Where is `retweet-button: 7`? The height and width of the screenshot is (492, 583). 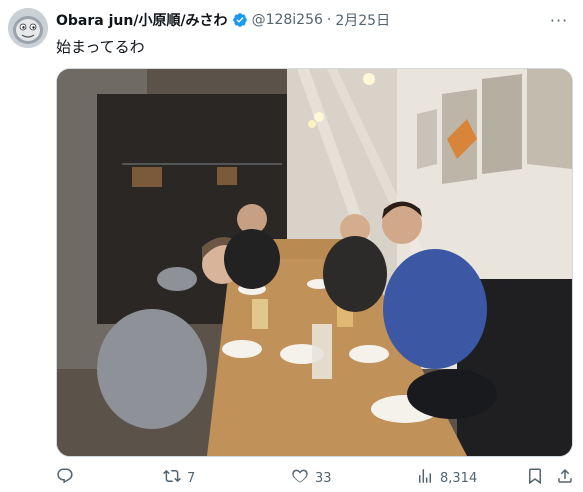 retweet-button: 7 is located at coordinates (179, 478).